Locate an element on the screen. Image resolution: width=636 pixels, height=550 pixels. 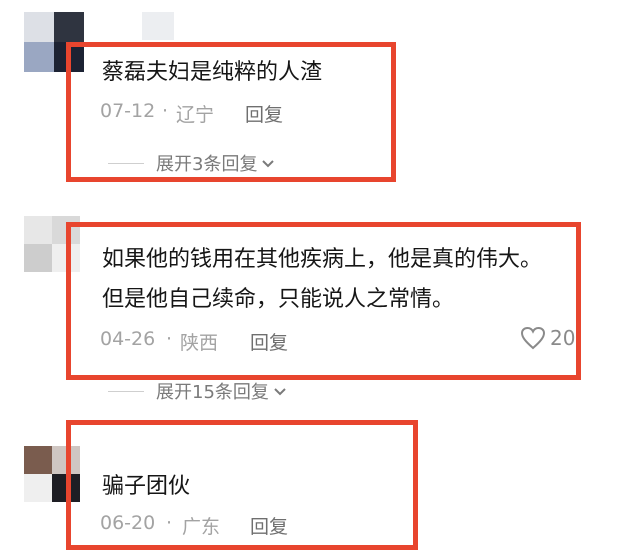
like-button: 20 is located at coordinates (547, 338).